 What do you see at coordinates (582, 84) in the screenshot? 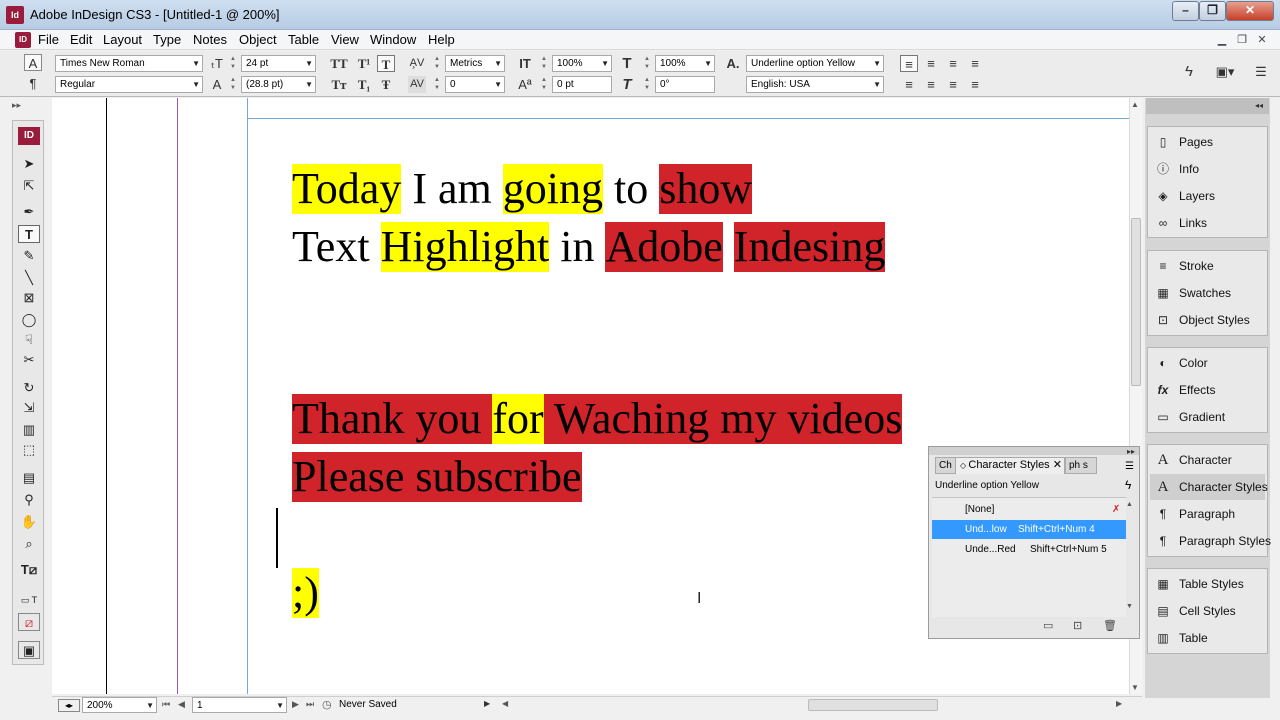
I see `baseline-shift-field: 0 pt` at bounding box center [582, 84].